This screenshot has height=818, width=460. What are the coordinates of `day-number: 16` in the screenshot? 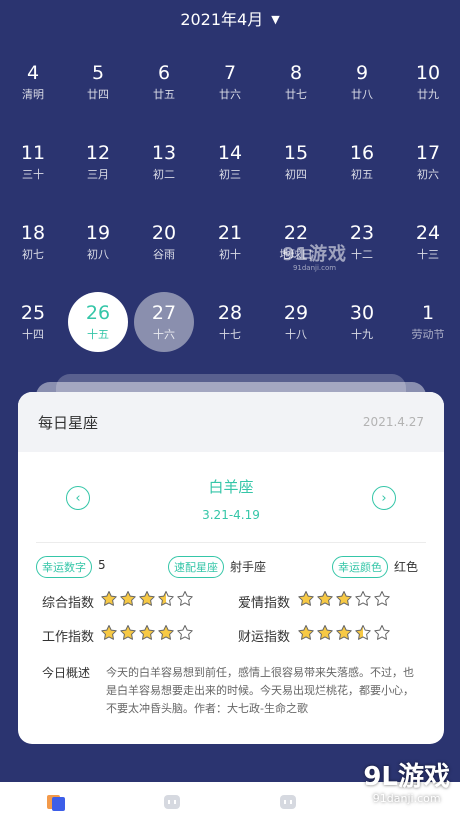 It's located at (362, 153).